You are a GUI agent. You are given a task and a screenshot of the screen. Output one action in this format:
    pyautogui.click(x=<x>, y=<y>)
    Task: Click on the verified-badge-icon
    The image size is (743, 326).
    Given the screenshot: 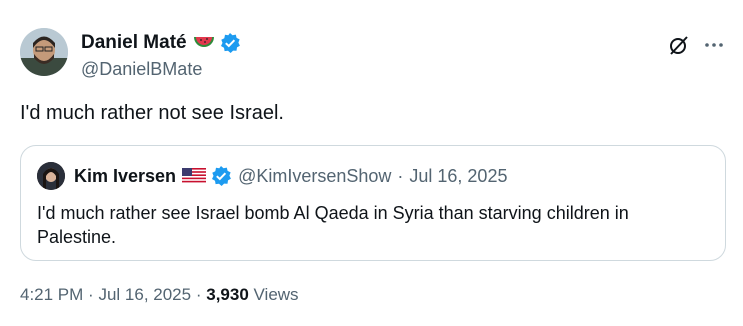 What is the action you would take?
    pyautogui.click(x=230, y=43)
    